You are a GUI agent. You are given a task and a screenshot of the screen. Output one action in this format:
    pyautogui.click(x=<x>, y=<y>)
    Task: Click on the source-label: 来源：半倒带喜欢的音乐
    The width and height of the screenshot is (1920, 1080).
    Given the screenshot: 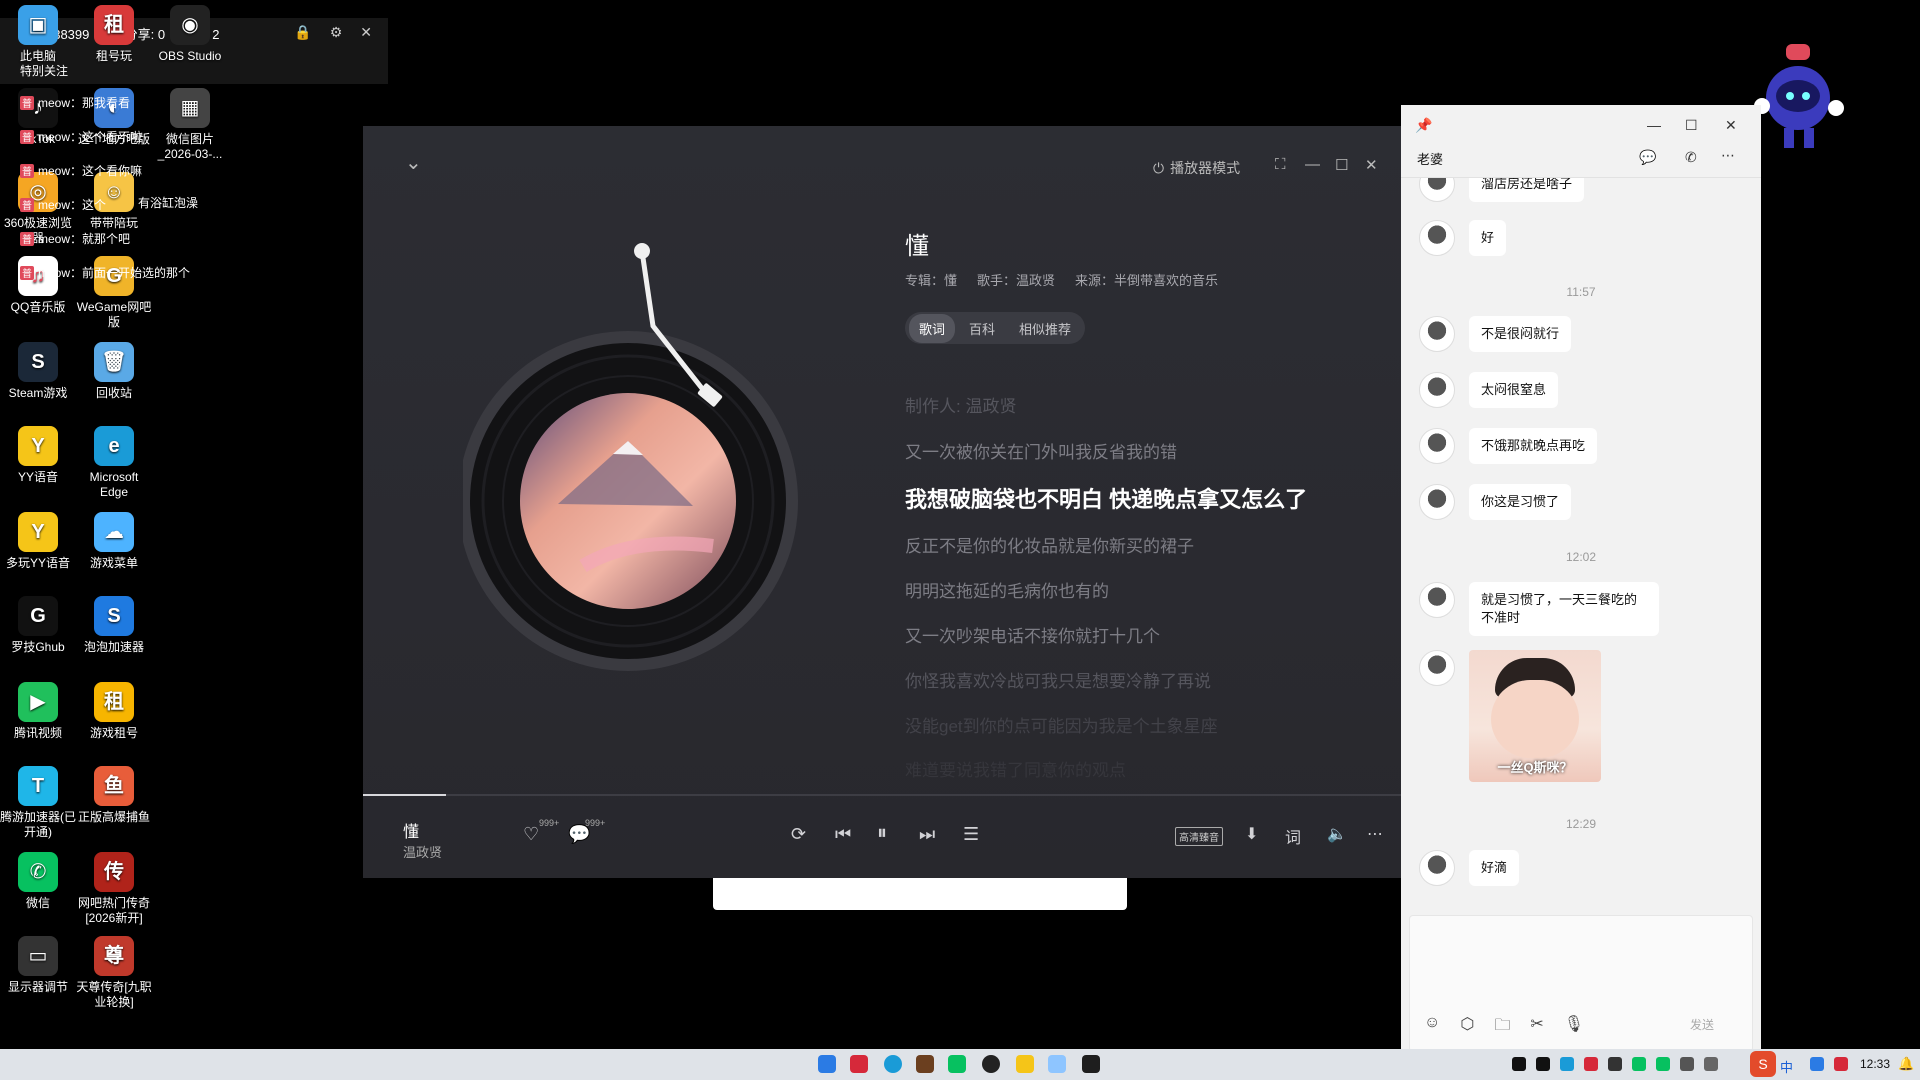 What is the action you would take?
    pyautogui.click(x=1146, y=279)
    